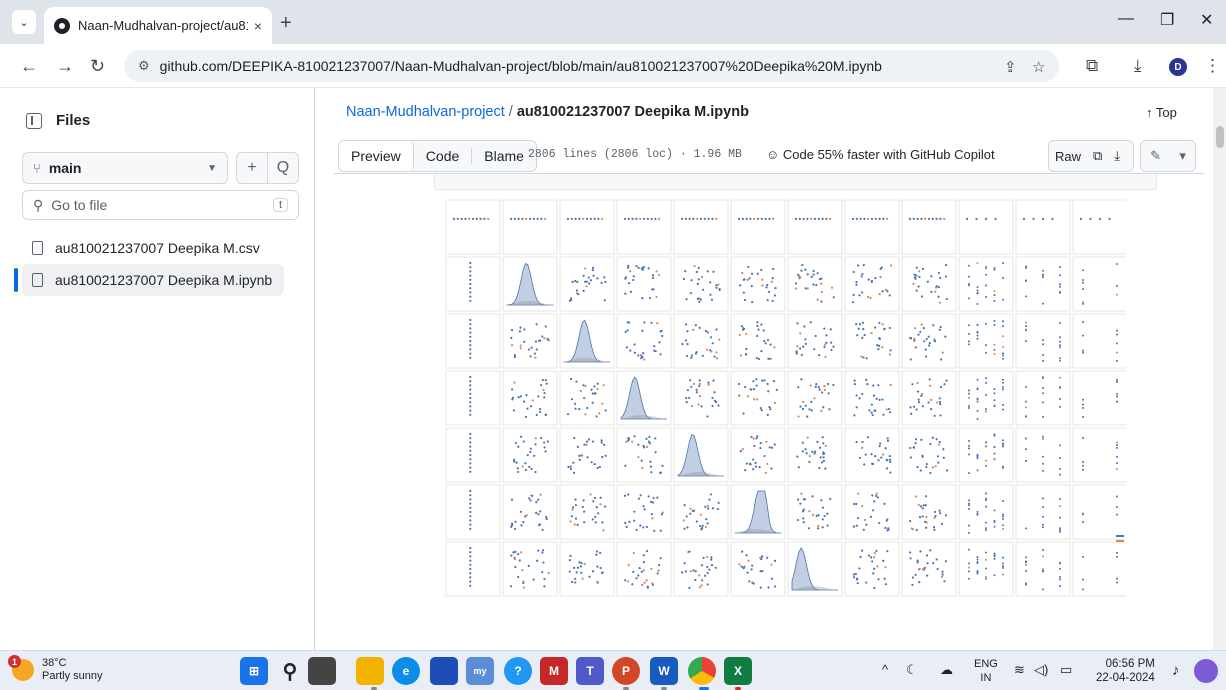 This screenshot has width=1226, height=690. Describe the element at coordinates (738, 671) in the screenshot. I see `excel-icon: X` at that location.